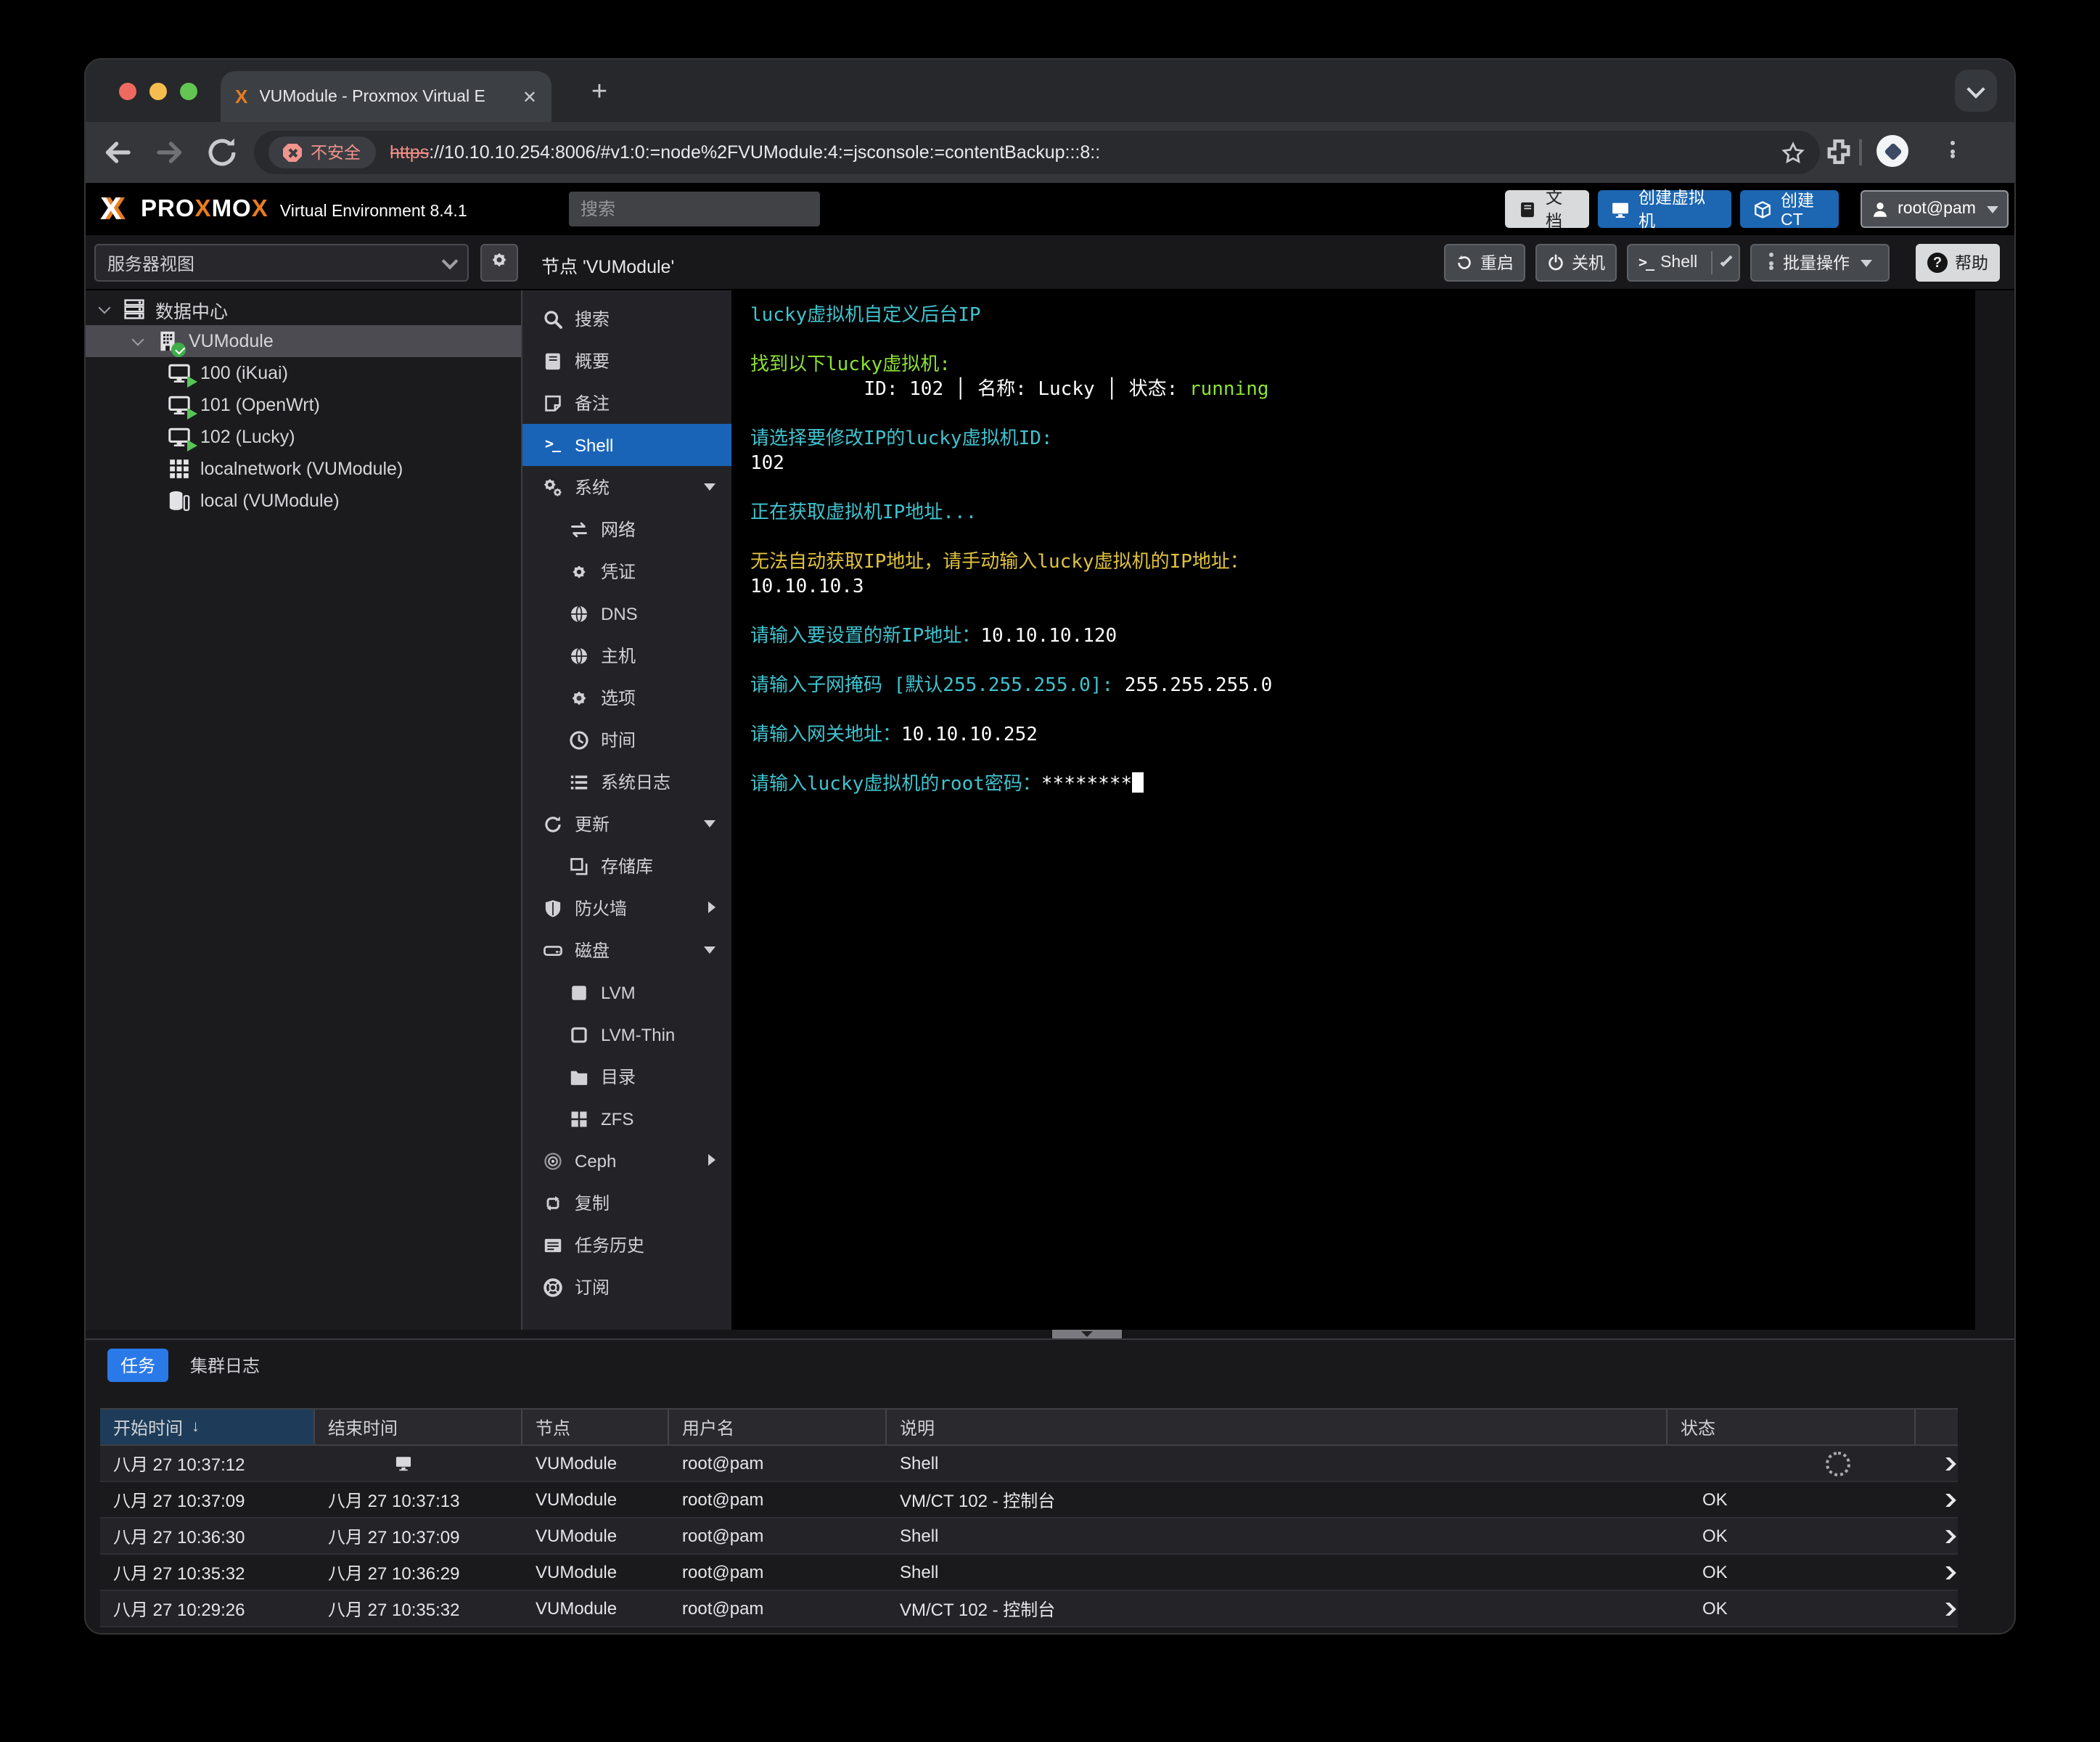  Describe the element at coordinates (626, 866) in the screenshot. I see `menu-item-repositories: 存储库` at that location.